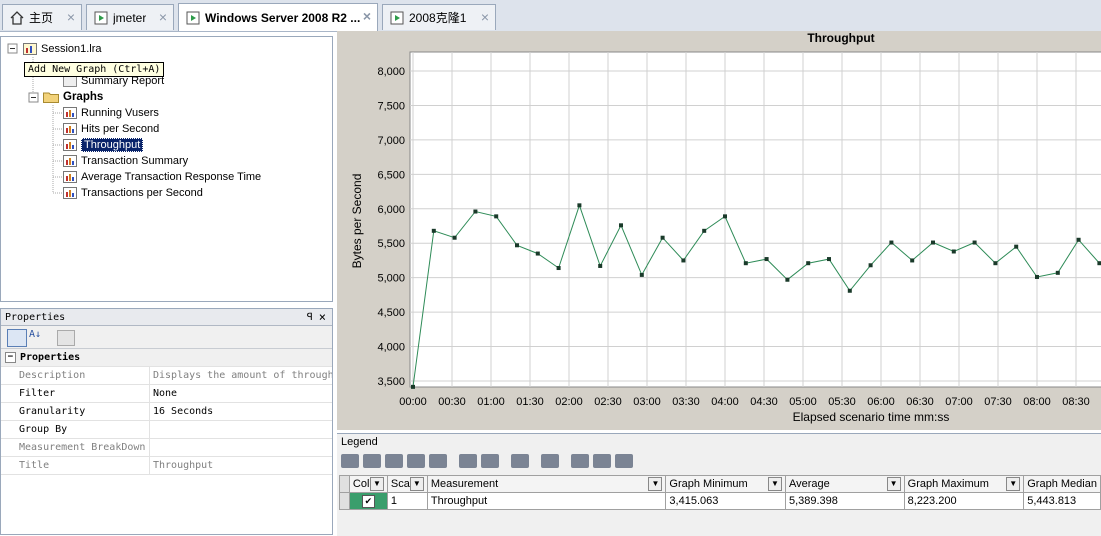 The width and height of the screenshot is (1101, 536). Describe the element at coordinates (278, 17) in the screenshot. I see `tab-windows-server: Windows Server 2008 R2 ... ×` at that location.